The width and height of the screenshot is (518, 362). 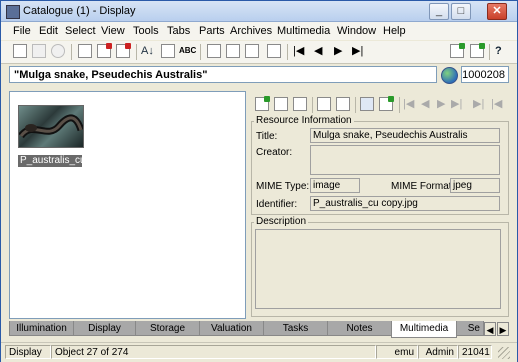 I want to click on menu-archives: Archives, so click(x=251, y=31).